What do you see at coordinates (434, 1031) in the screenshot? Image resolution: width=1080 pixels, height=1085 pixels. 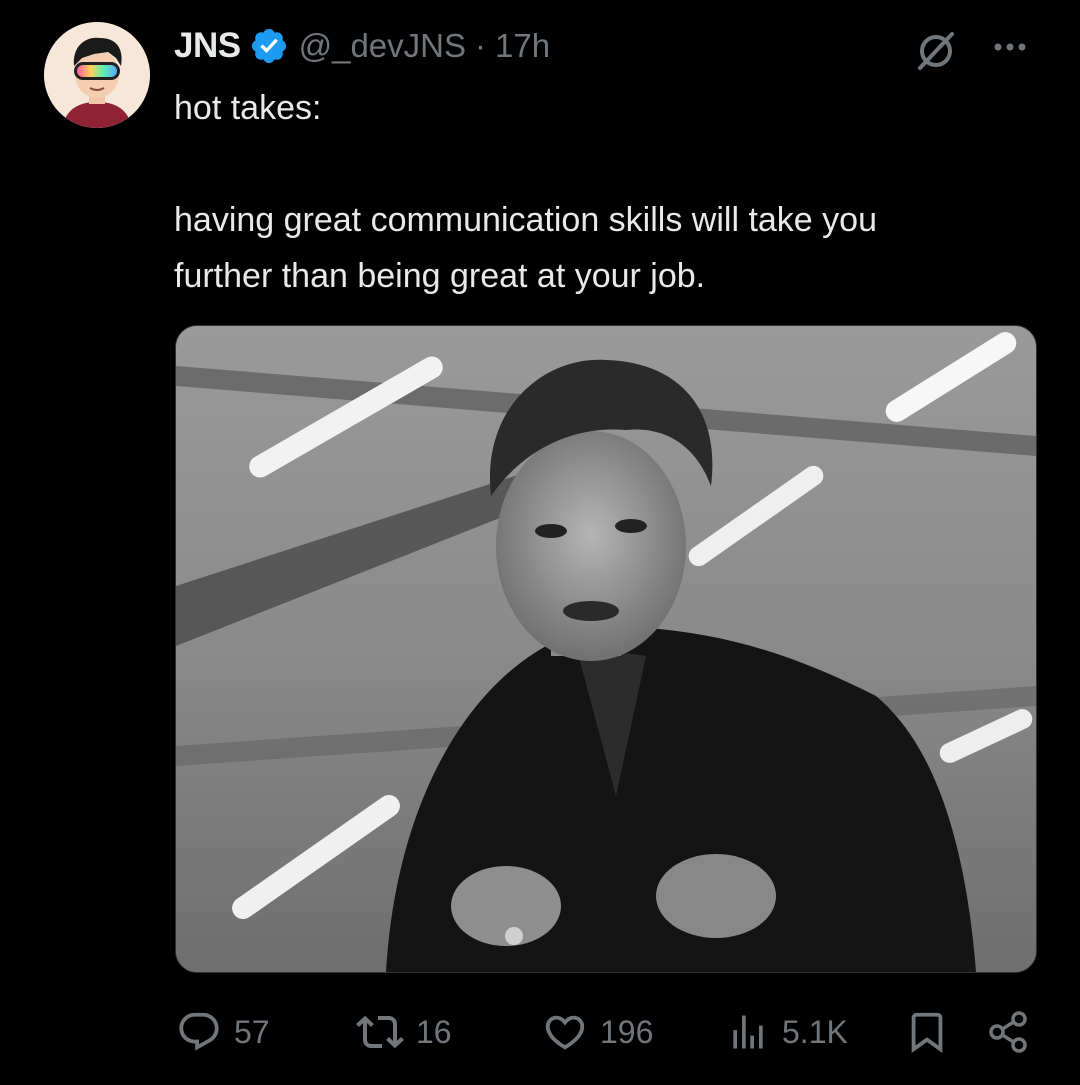 I see `repost-count: 16` at bounding box center [434, 1031].